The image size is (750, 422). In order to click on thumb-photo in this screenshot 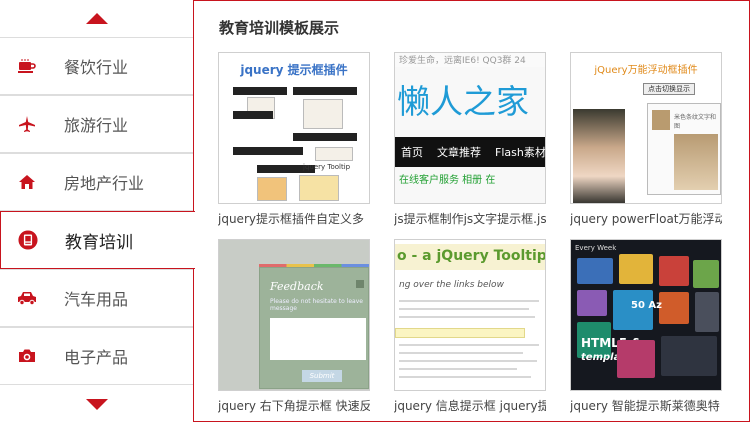, I will do `click(599, 156)`.